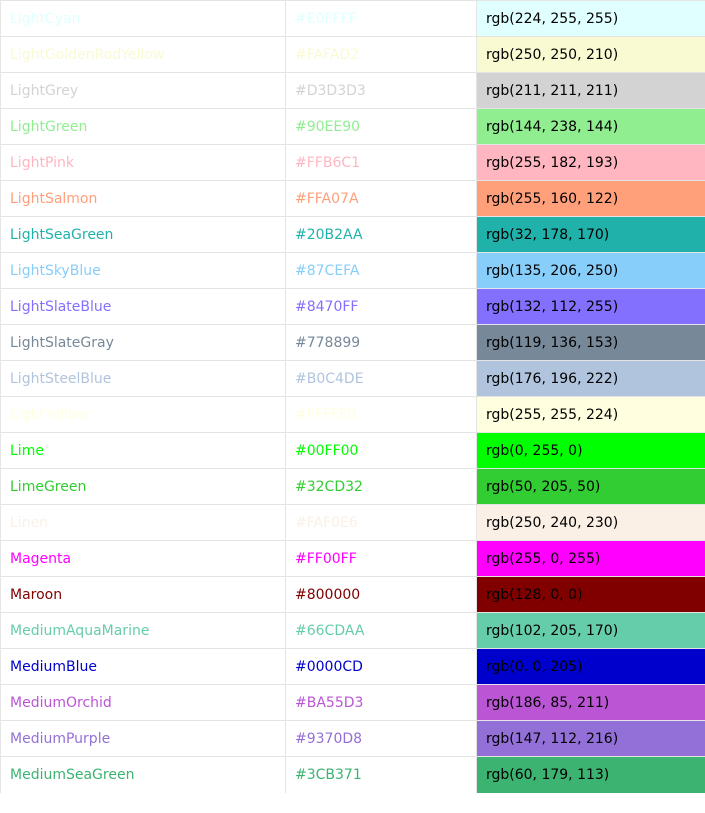 The image size is (705, 813). Describe the element at coordinates (143, 234) in the screenshot. I see `color-name: LightSeaGreen` at that location.